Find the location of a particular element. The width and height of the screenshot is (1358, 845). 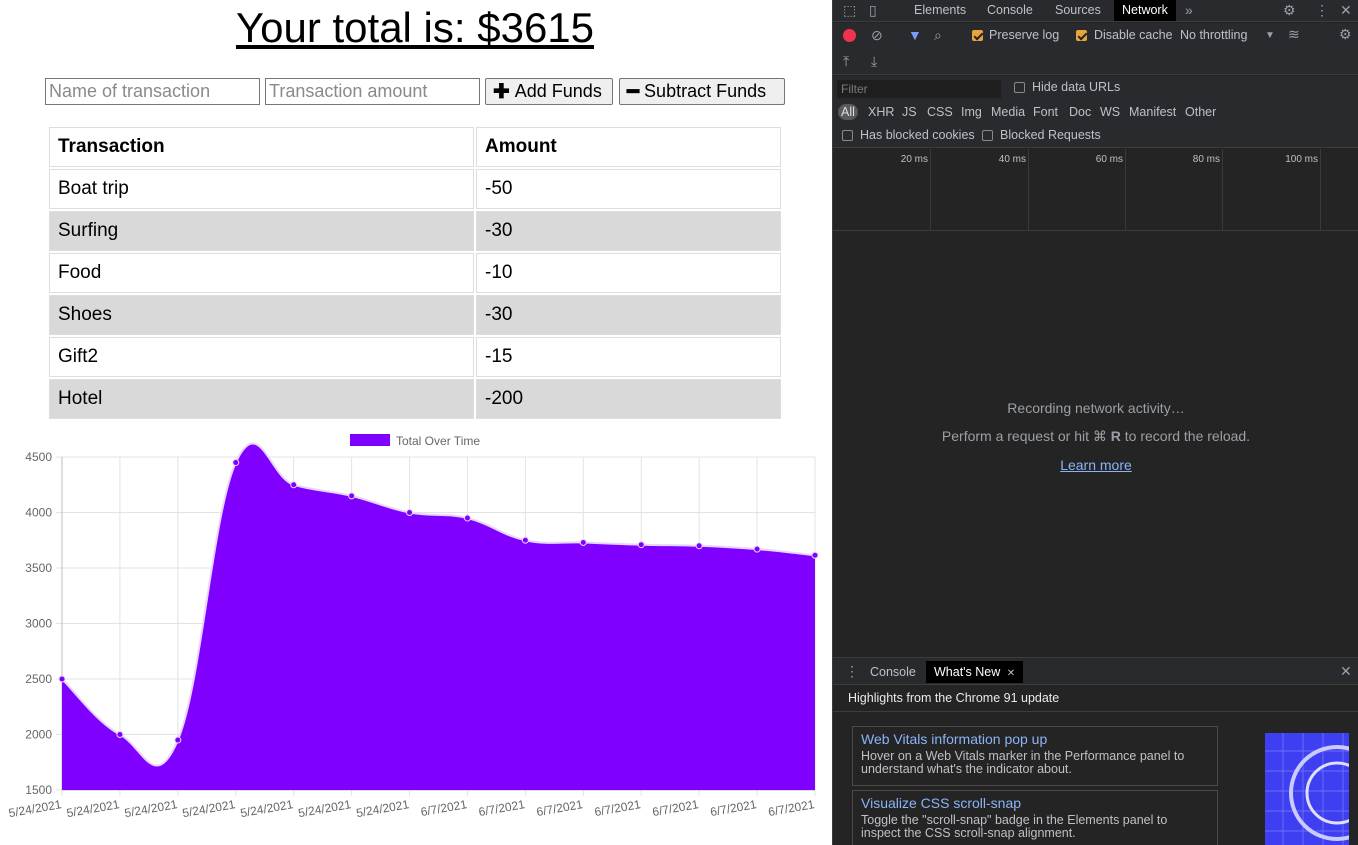

type-filter-doc: Doc is located at coordinates (1080, 112).